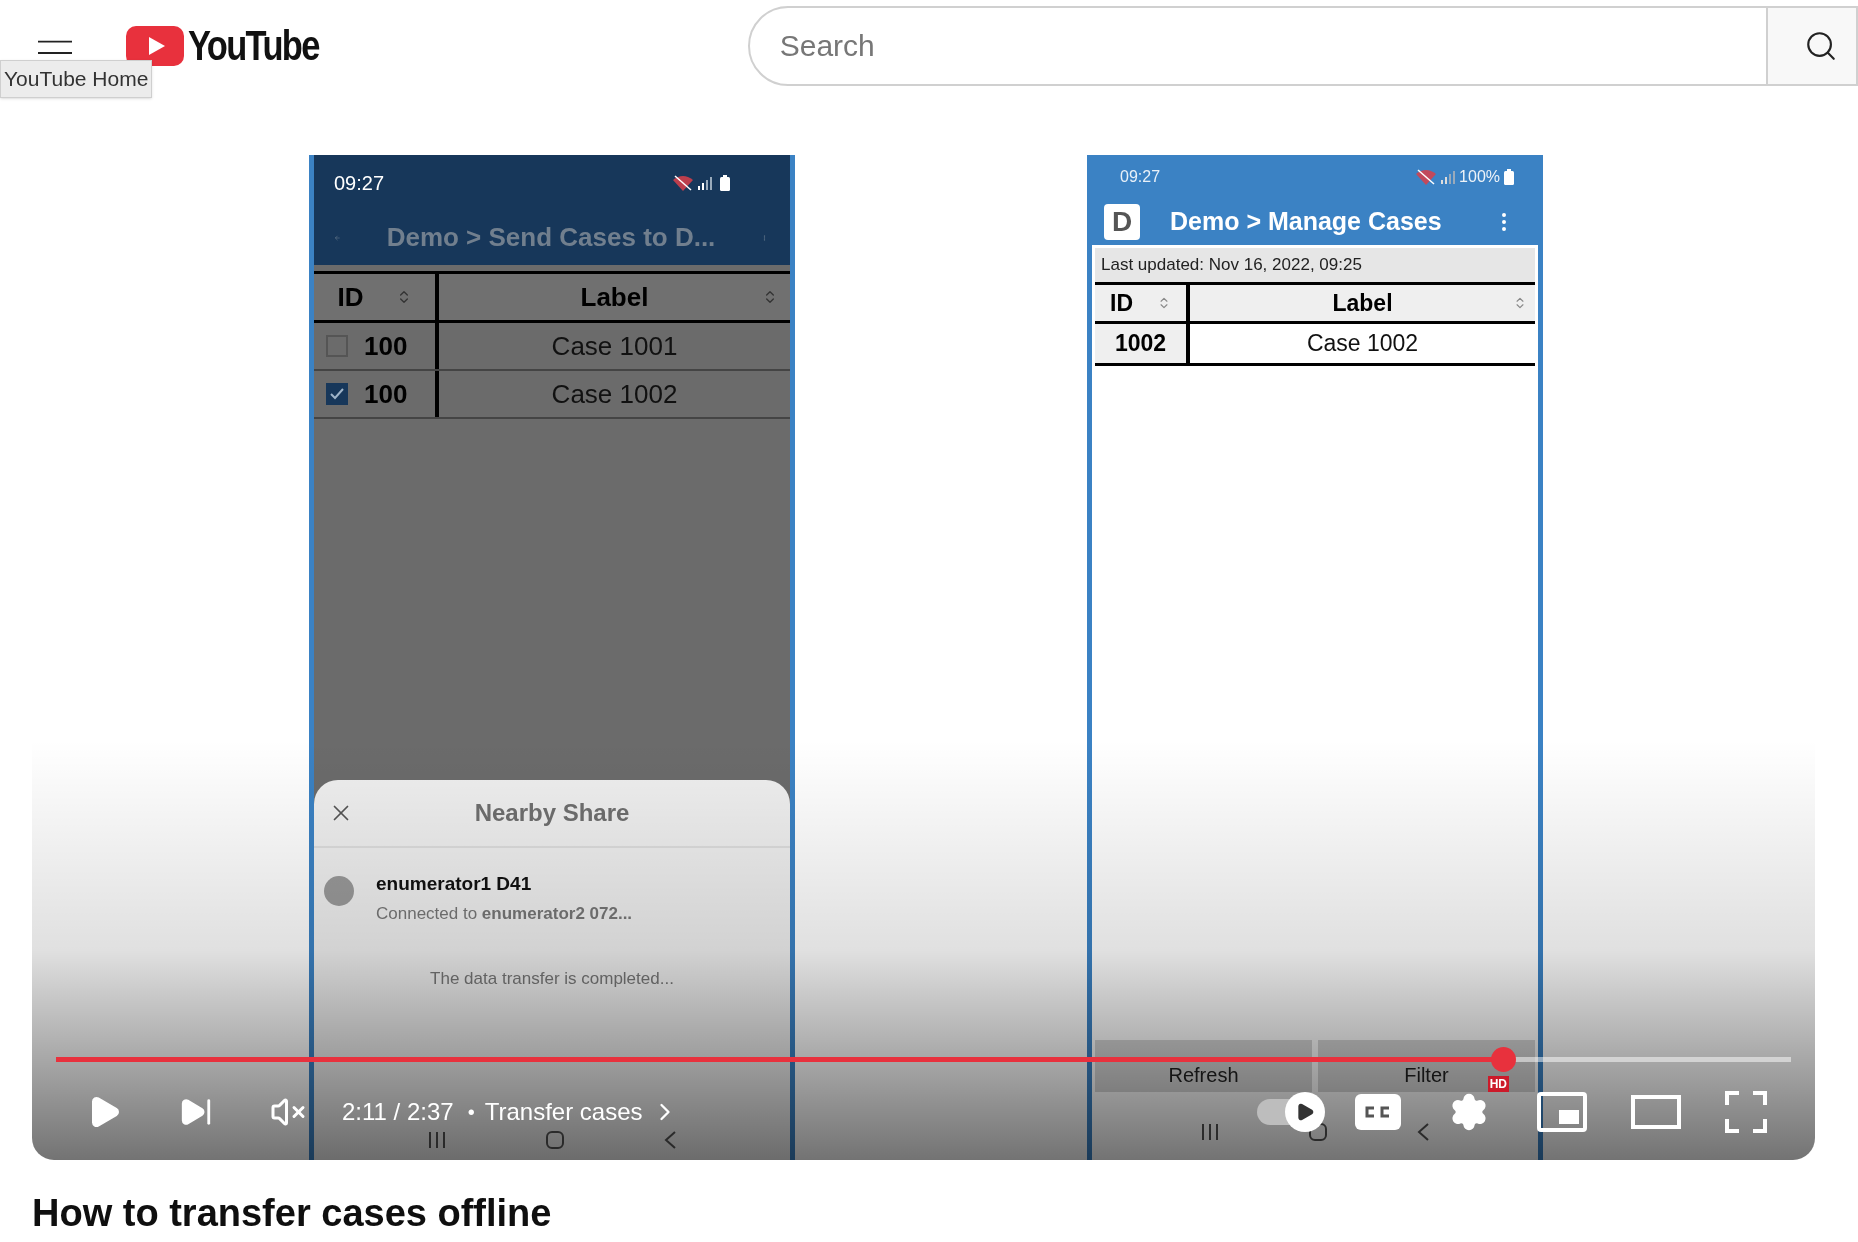 The height and width of the screenshot is (1242, 1858). What do you see at coordinates (614, 346) in the screenshot?
I see `table-cell-text: Case 1001` at bounding box center [614, 346].